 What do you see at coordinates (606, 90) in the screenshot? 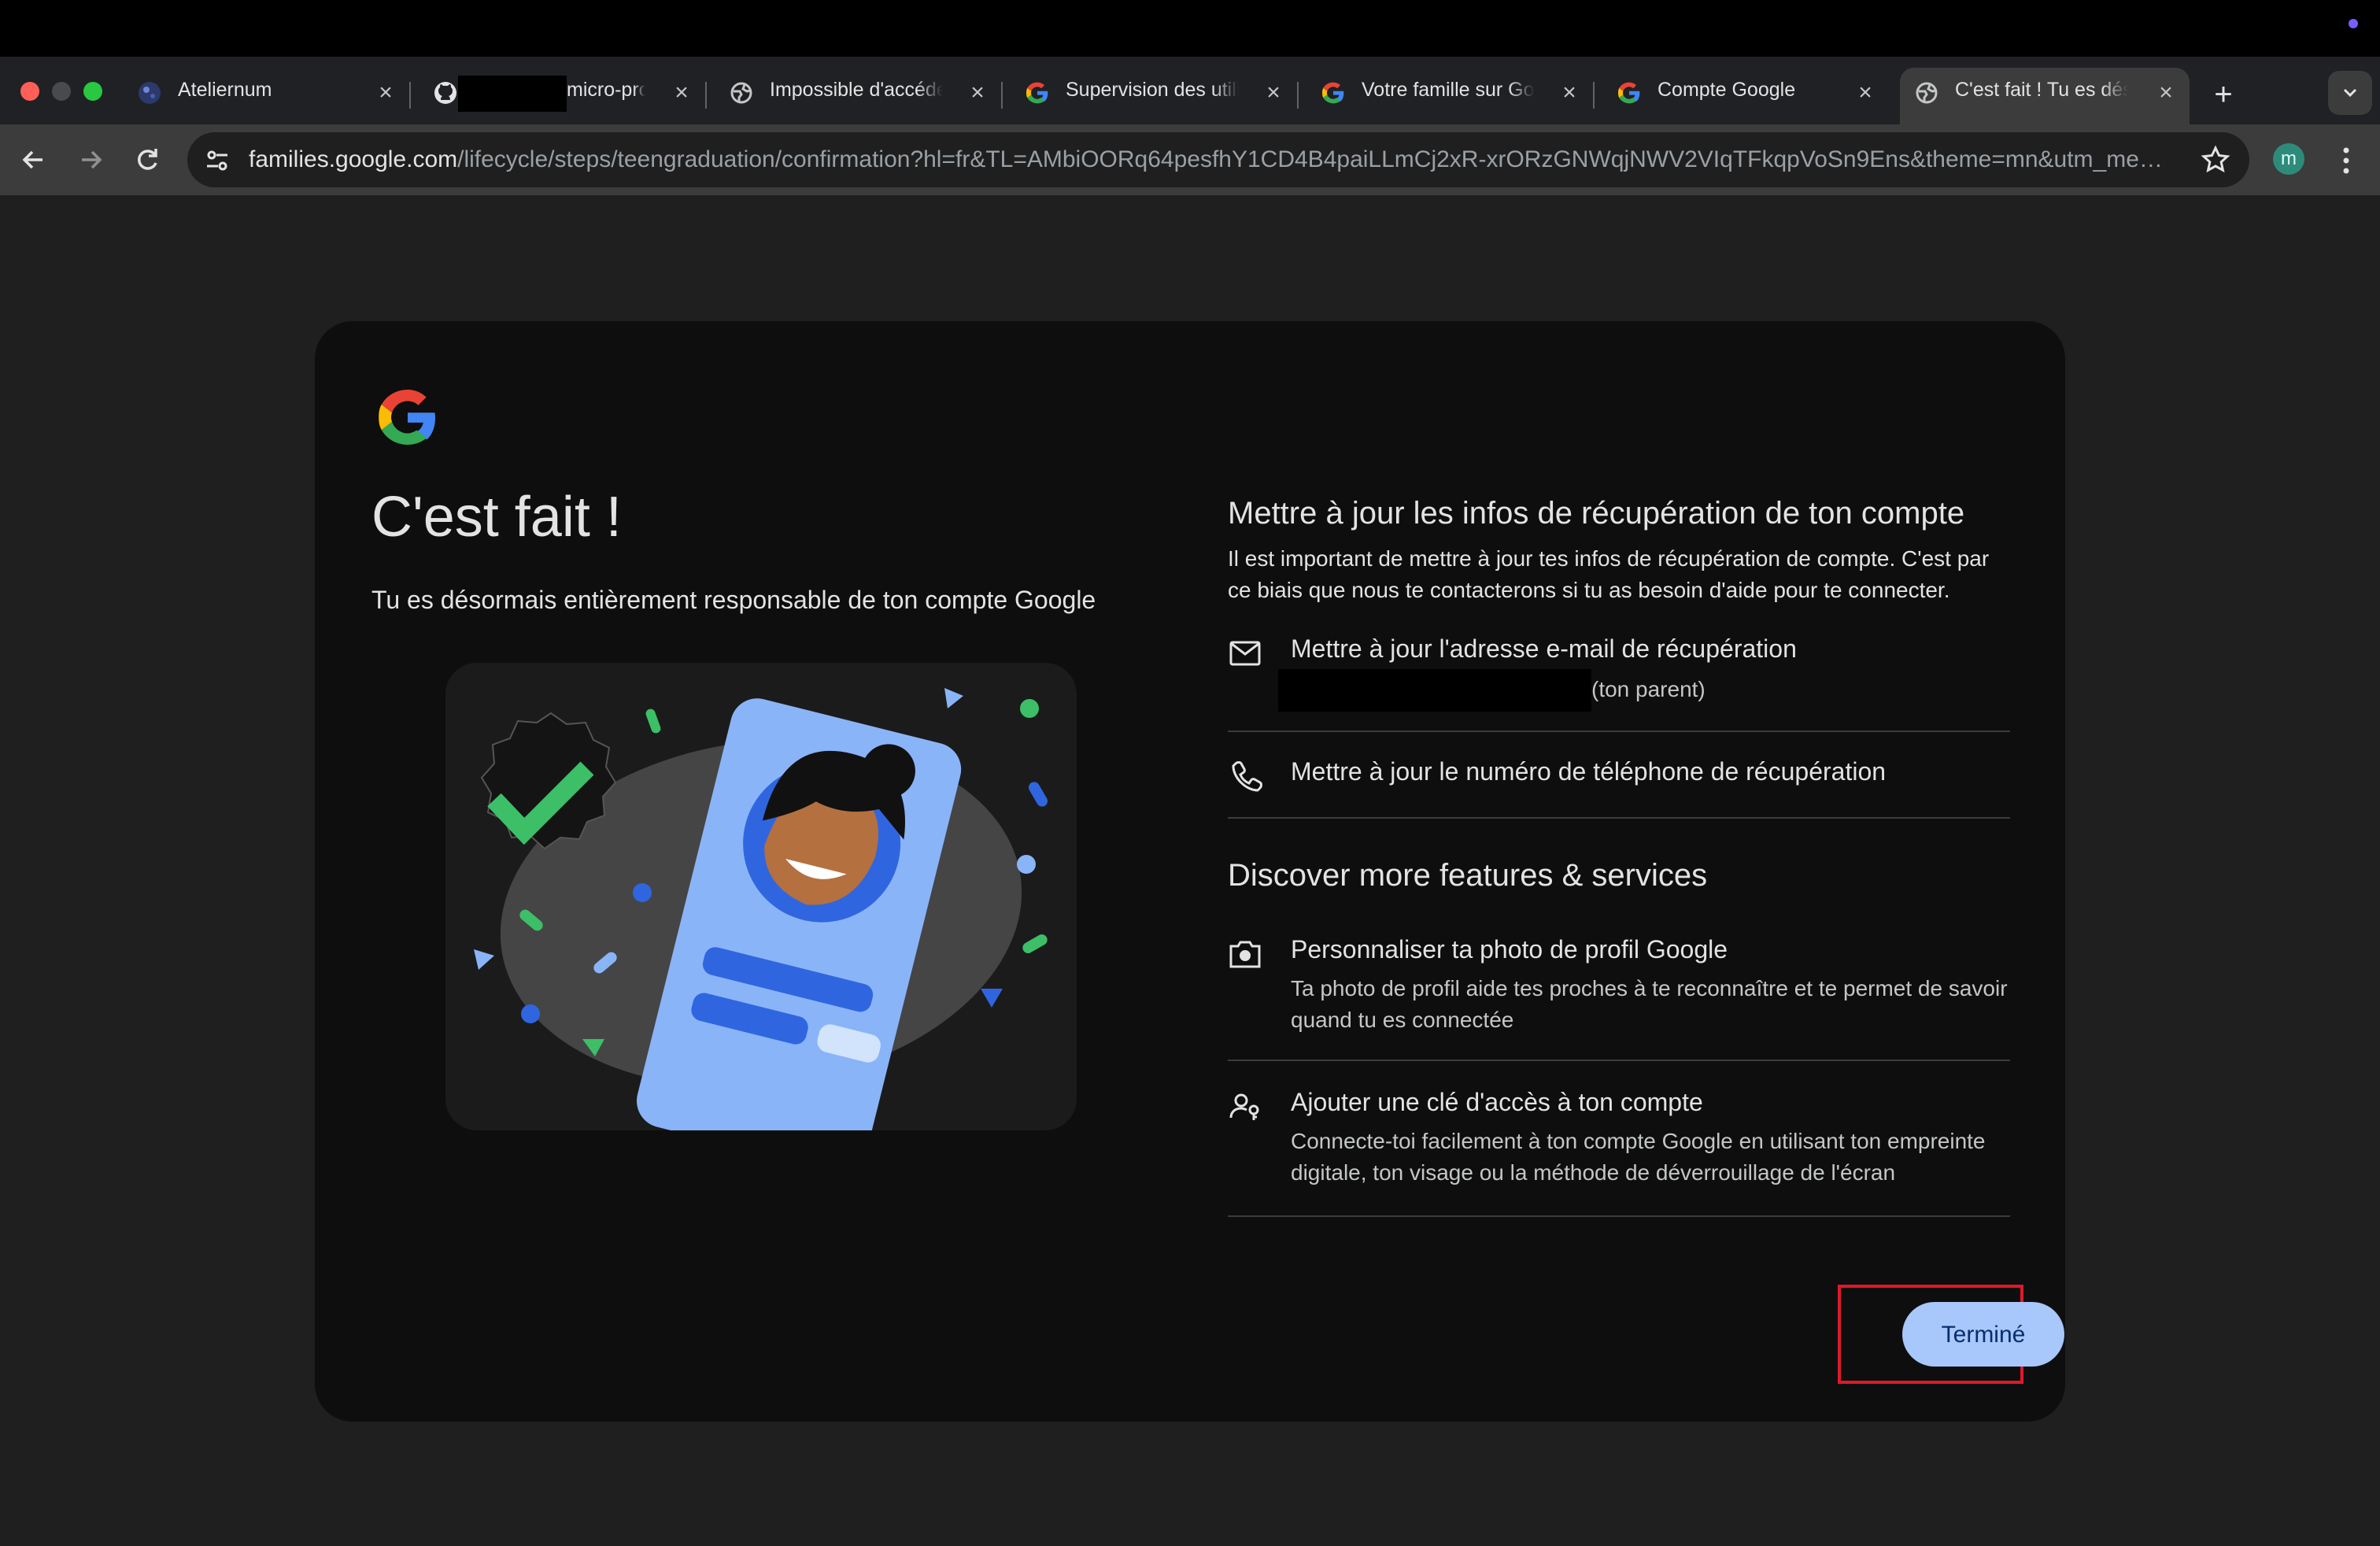
I see `tab-label: micro-proj` at bounding box center [606, 90].